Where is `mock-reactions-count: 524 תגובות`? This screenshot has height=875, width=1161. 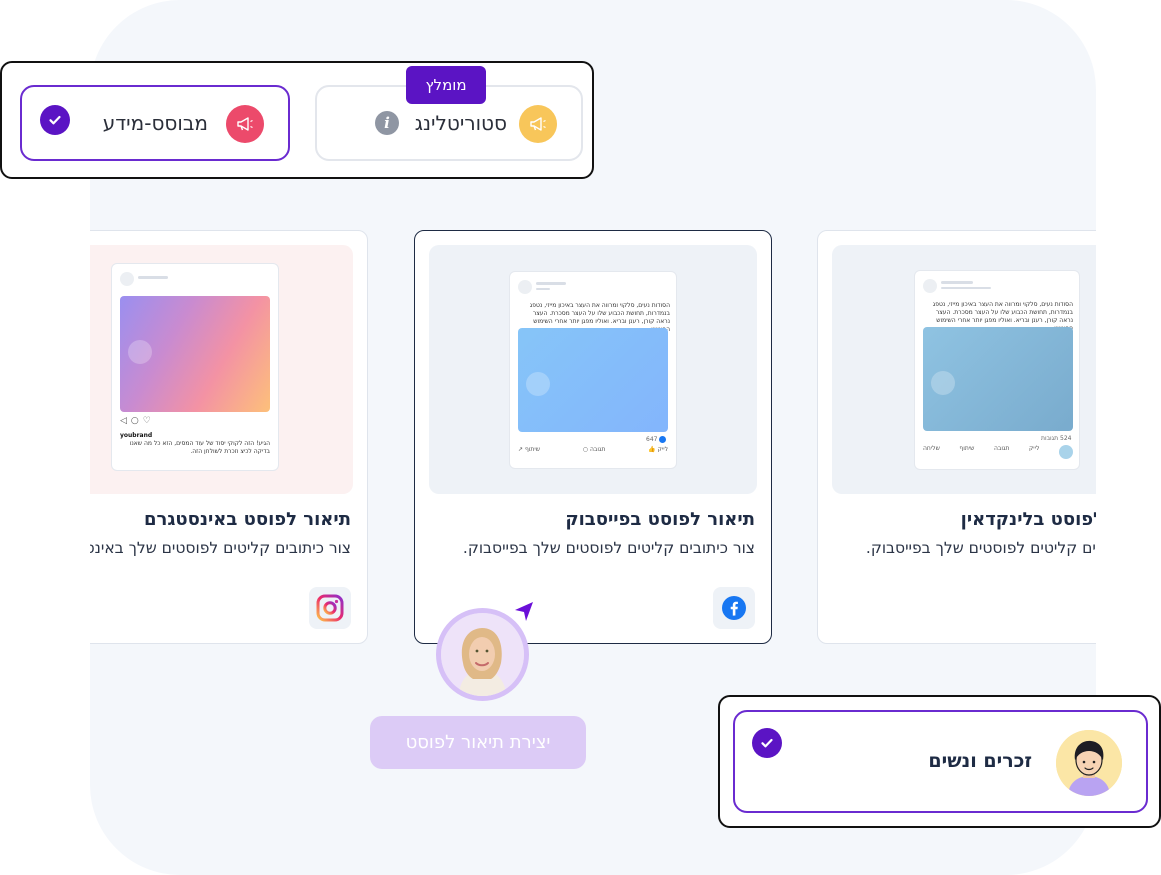
mock-reactions-count: 524 תגובות is located at coordinates (1056, 438).